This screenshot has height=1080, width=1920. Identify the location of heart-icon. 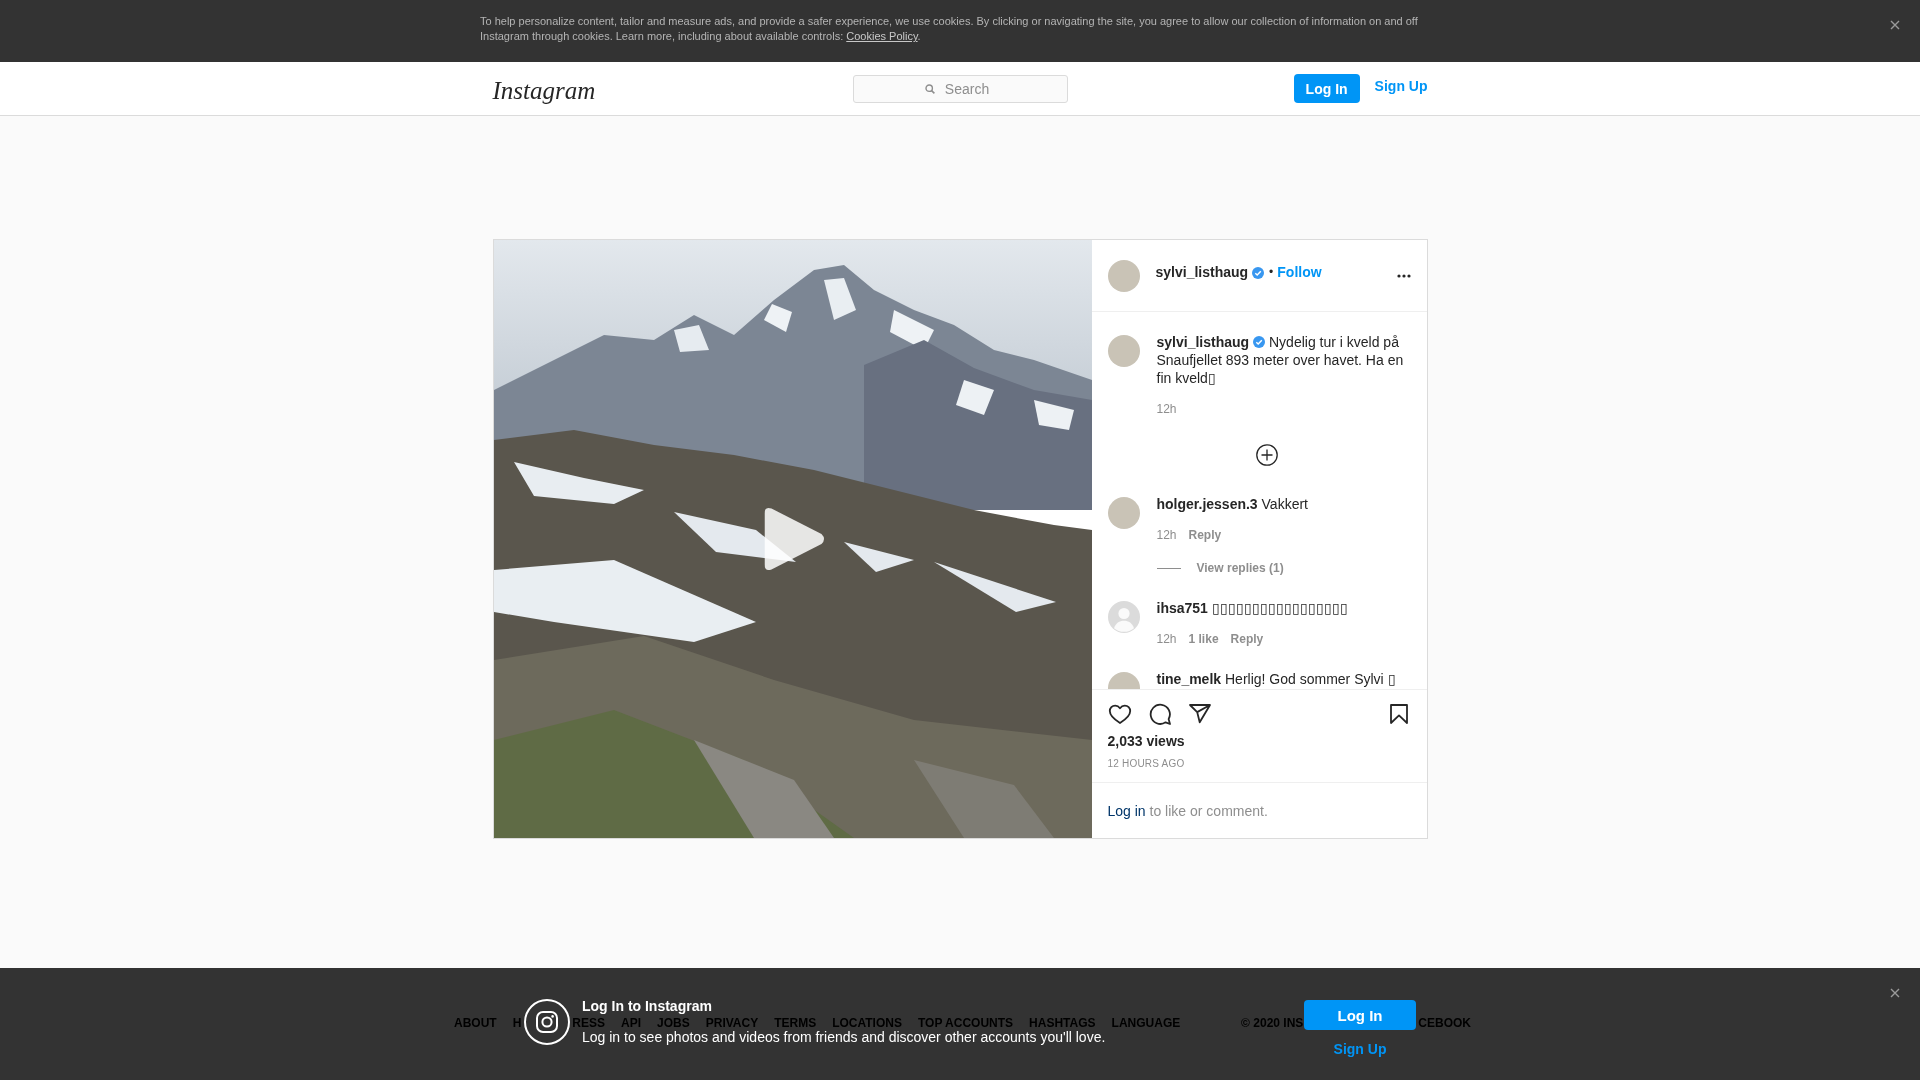
(1119, 714).